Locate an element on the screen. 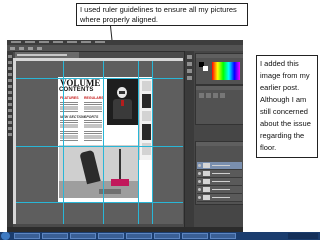 The height and width of the screenshot is (240, 320). adjustments-panel-header is located at coordinates (219, 88).